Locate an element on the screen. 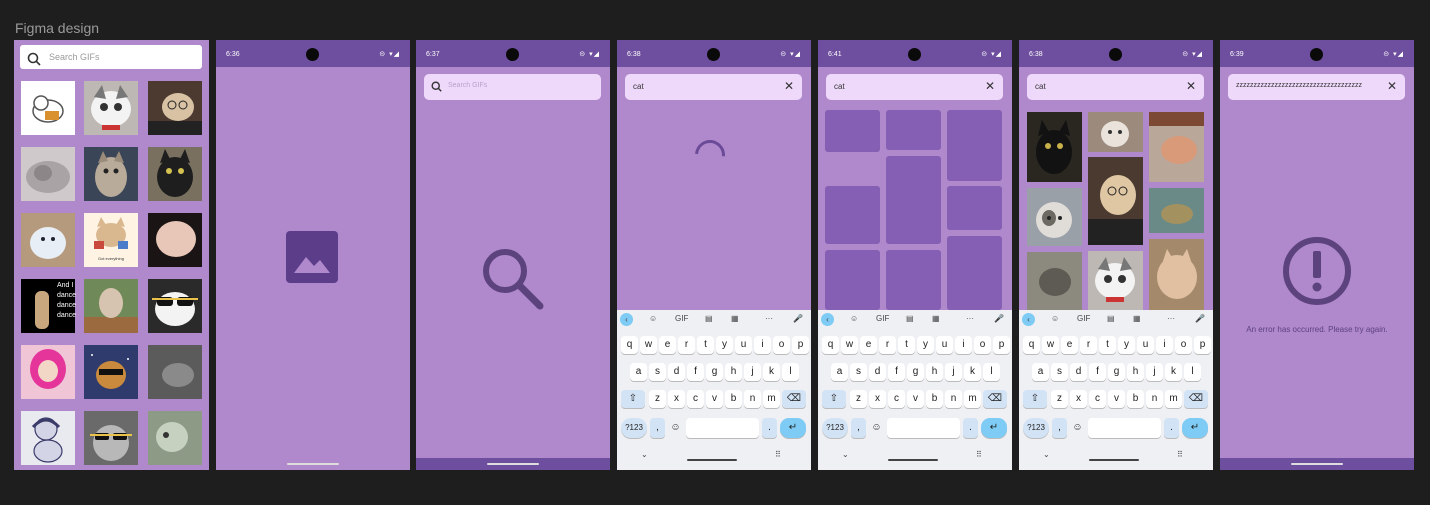 The width and height of the screenshot is (1430, 505). keyboard-toolbar-item: ▤ is located at coordinates (709, 318).